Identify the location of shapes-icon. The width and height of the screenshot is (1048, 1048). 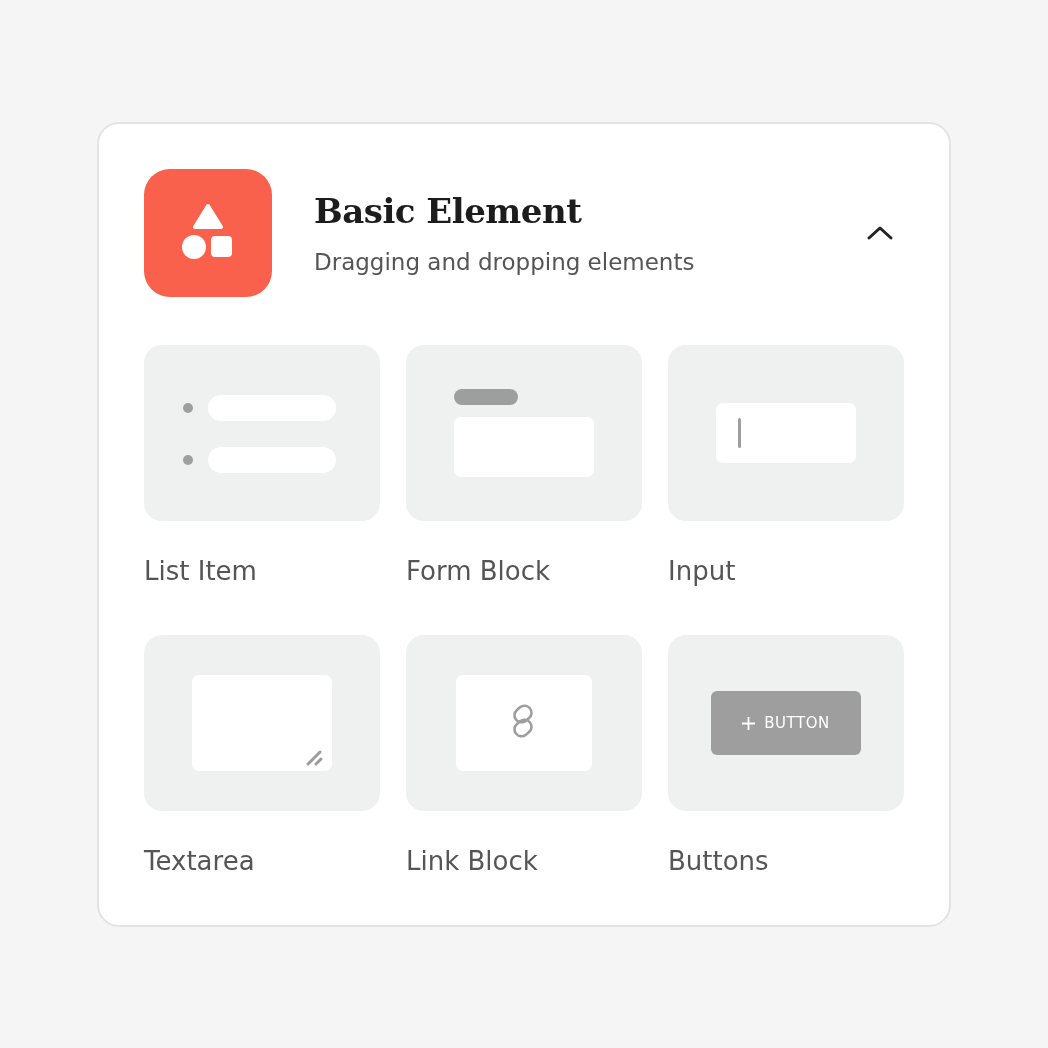
(208, 233).